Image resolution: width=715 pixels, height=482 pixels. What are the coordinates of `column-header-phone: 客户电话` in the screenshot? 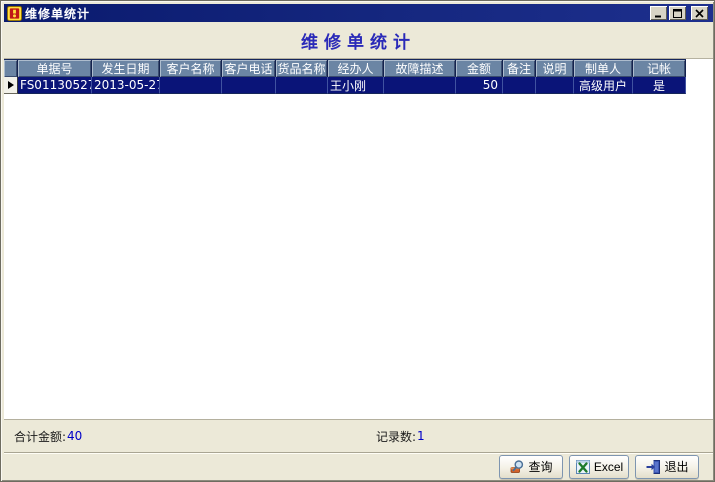 It's located at (249, 68).